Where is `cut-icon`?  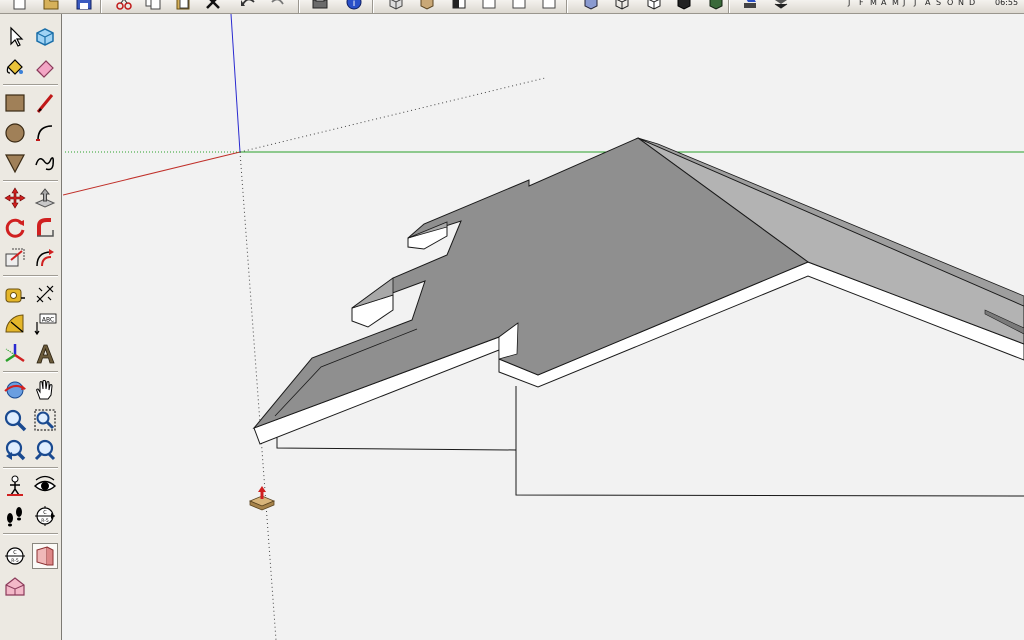
cut-icon is located at coordinates (124, 5).